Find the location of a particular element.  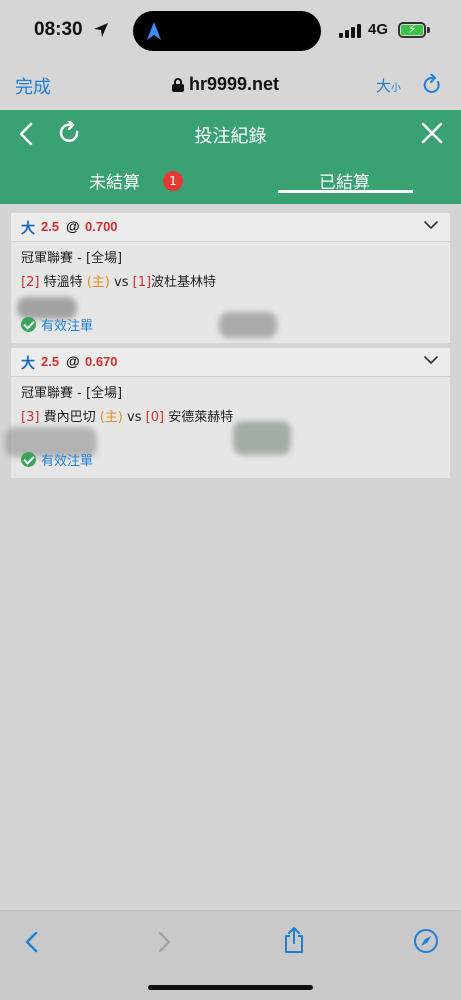

page-title: 投注紀錄 is located at coordinates (230, 136).